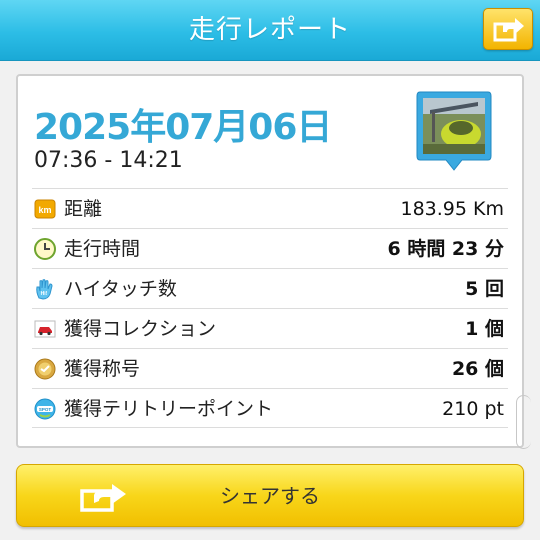  Describe the element at coordinates (169, 409) in the screenshot. I see `stat-label: 獲得テリトリーポイント` at that location.